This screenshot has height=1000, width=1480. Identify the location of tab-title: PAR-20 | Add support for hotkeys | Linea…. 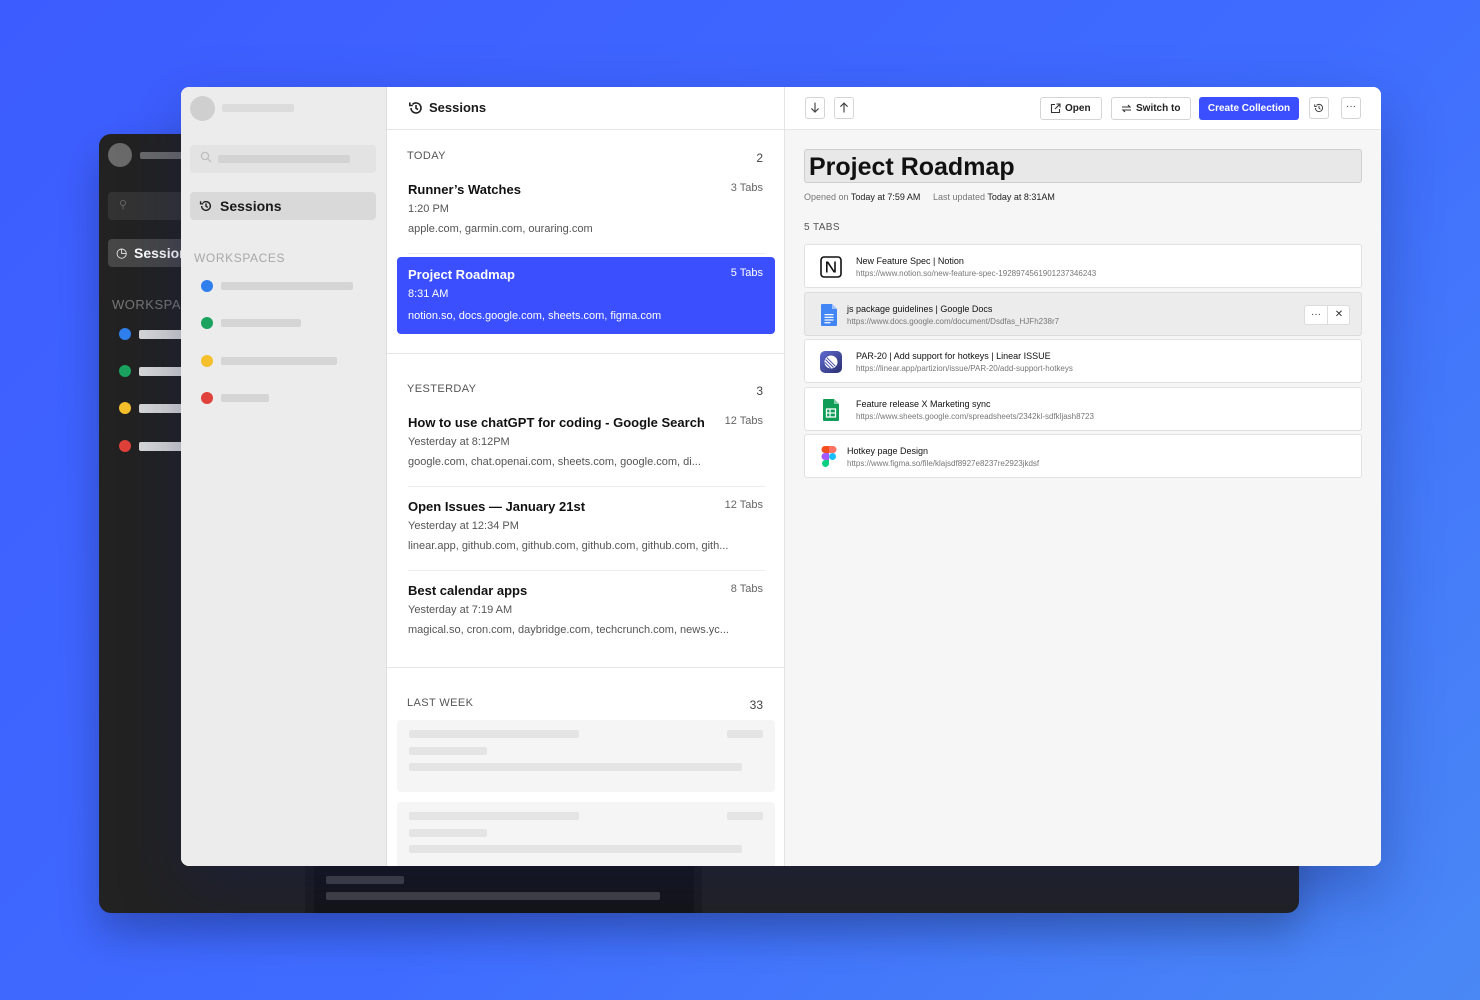
(953, 356).